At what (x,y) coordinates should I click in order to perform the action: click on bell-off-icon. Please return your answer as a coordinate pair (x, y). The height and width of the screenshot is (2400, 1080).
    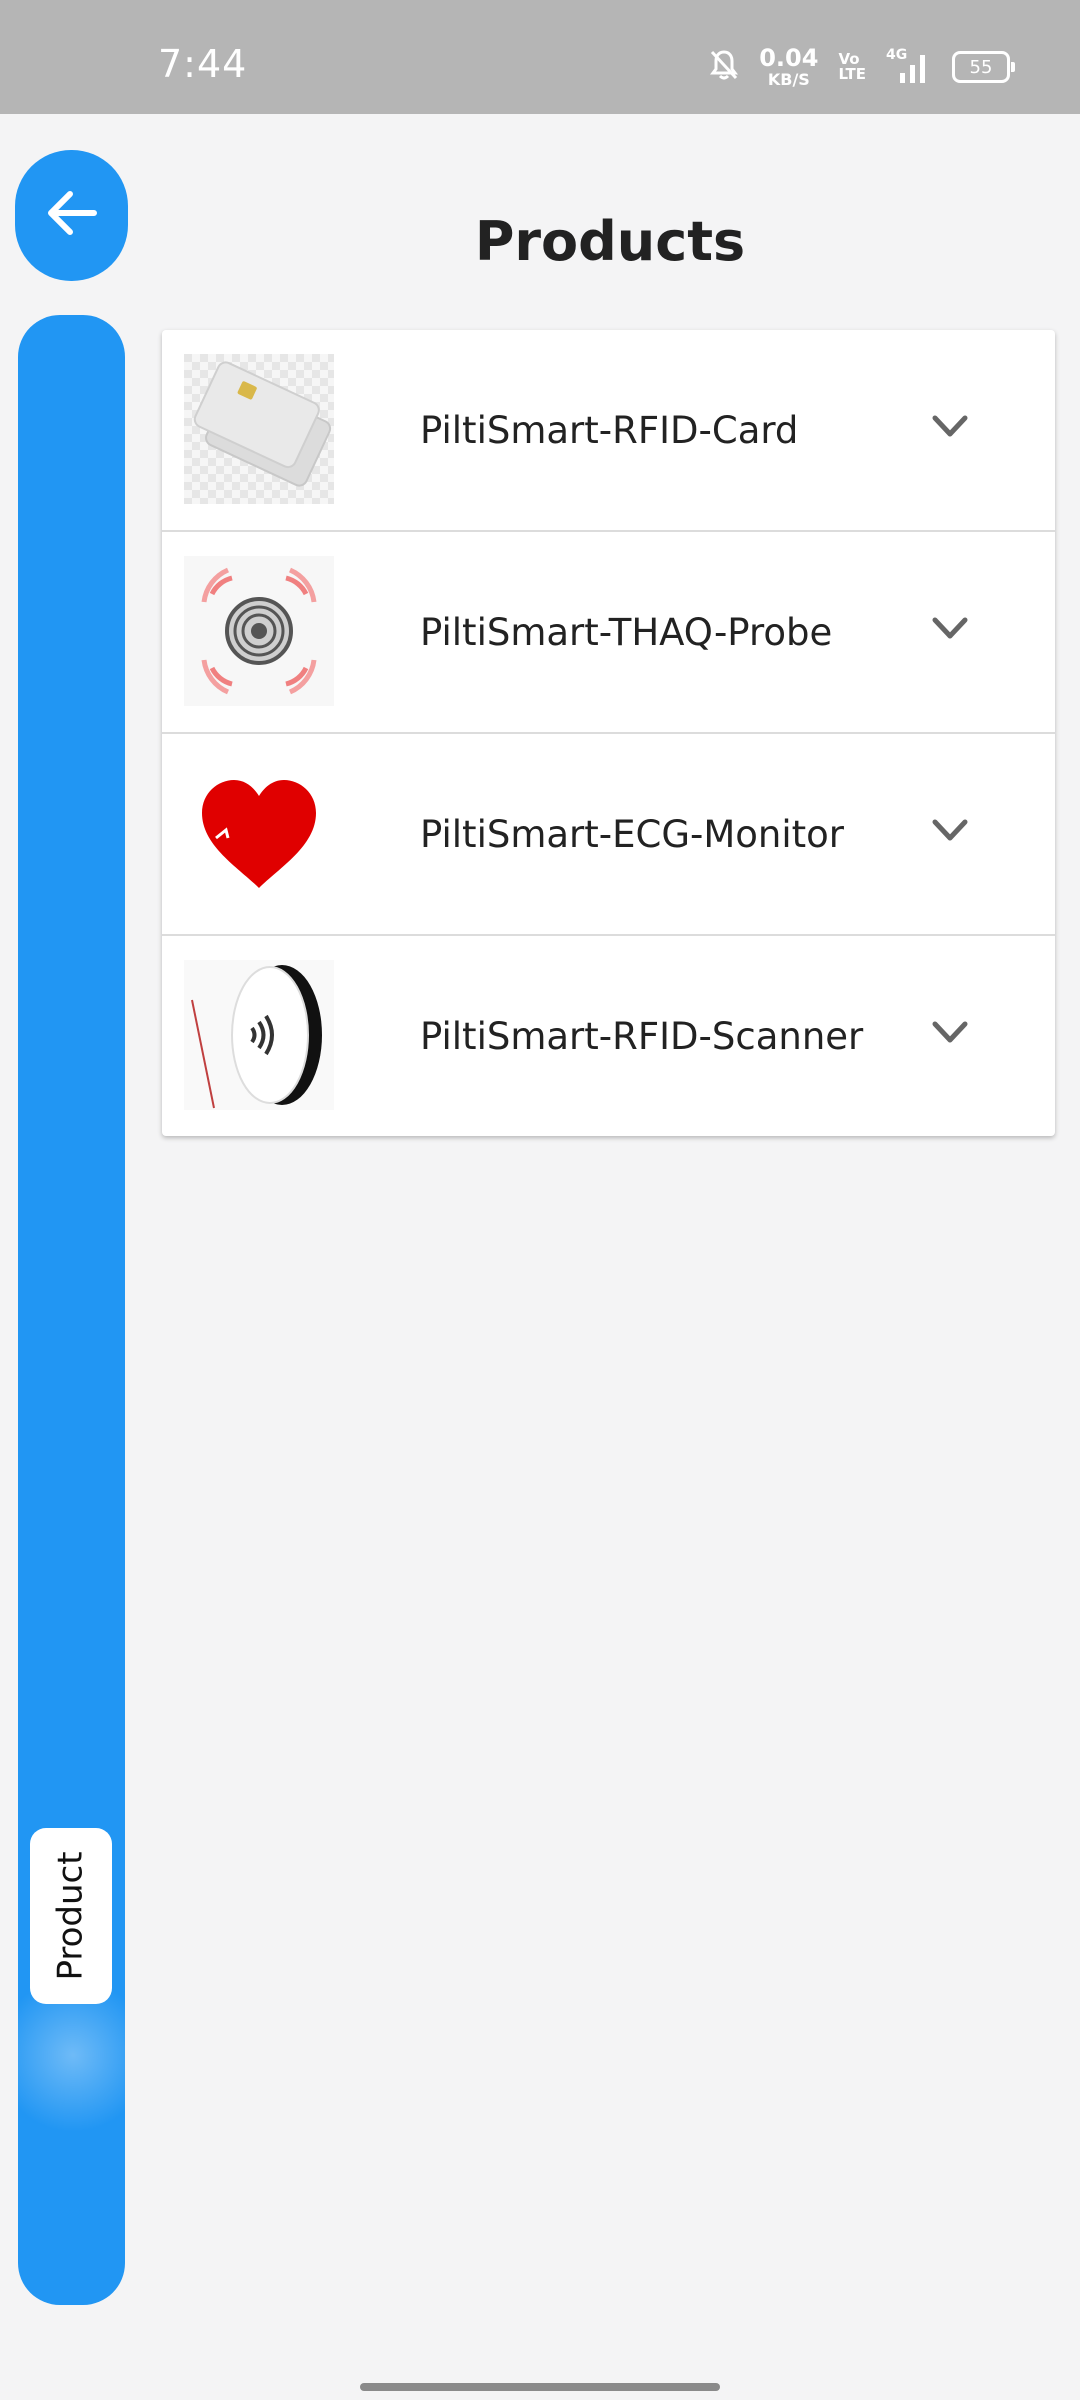
    Looking at the image, I should click on (724, 67).